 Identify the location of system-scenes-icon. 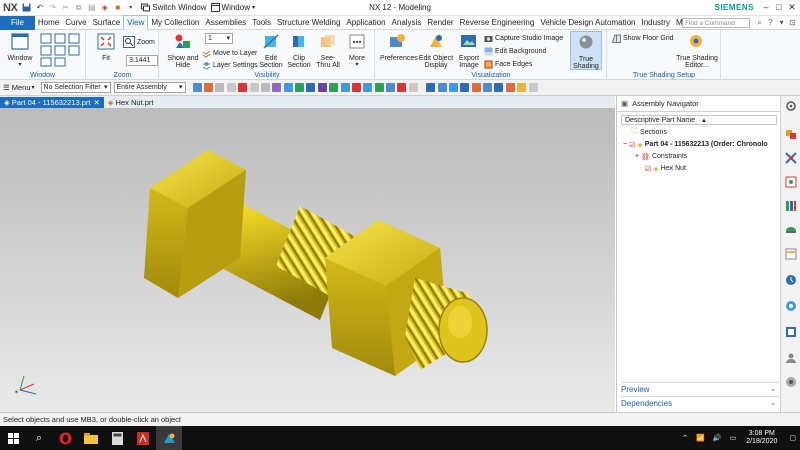
(791, 382).